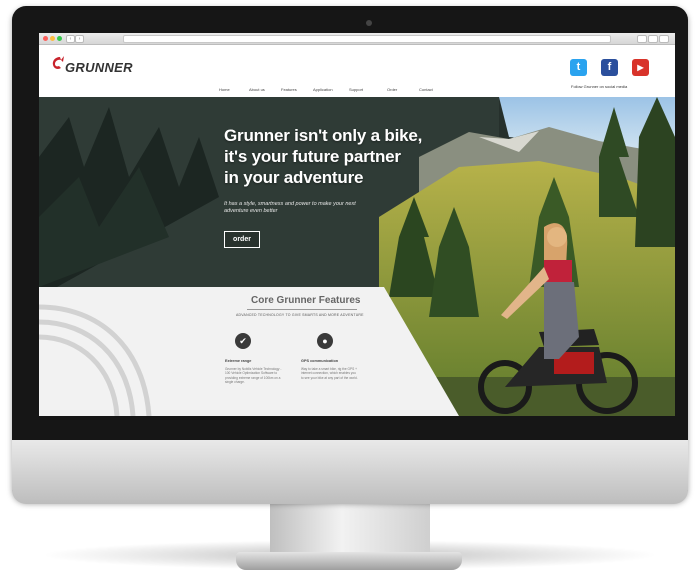  What do you see at coordinates (599, 86) in the screenshot?
I see `follow-social-text: Follow Grunner on social media` at bounding box center [599, 86].